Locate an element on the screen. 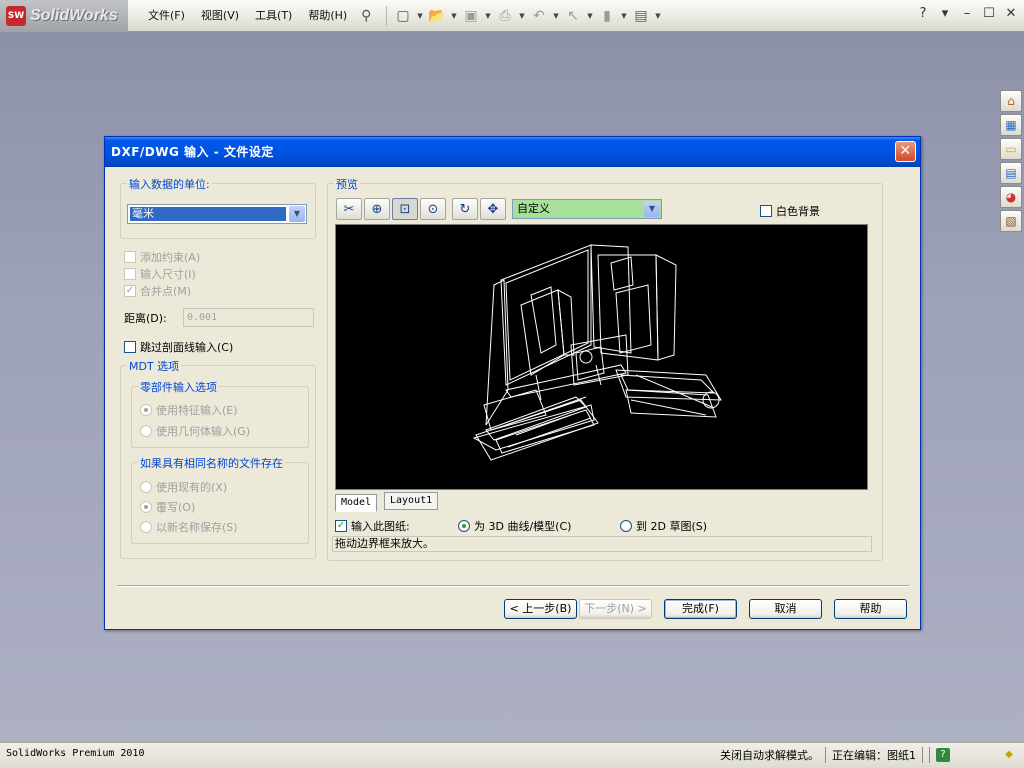 Image resolution: width=1024 pixels, height=768 pixels. import-sheet-label: 输入此图纸: is located at coordinates (380, 526).